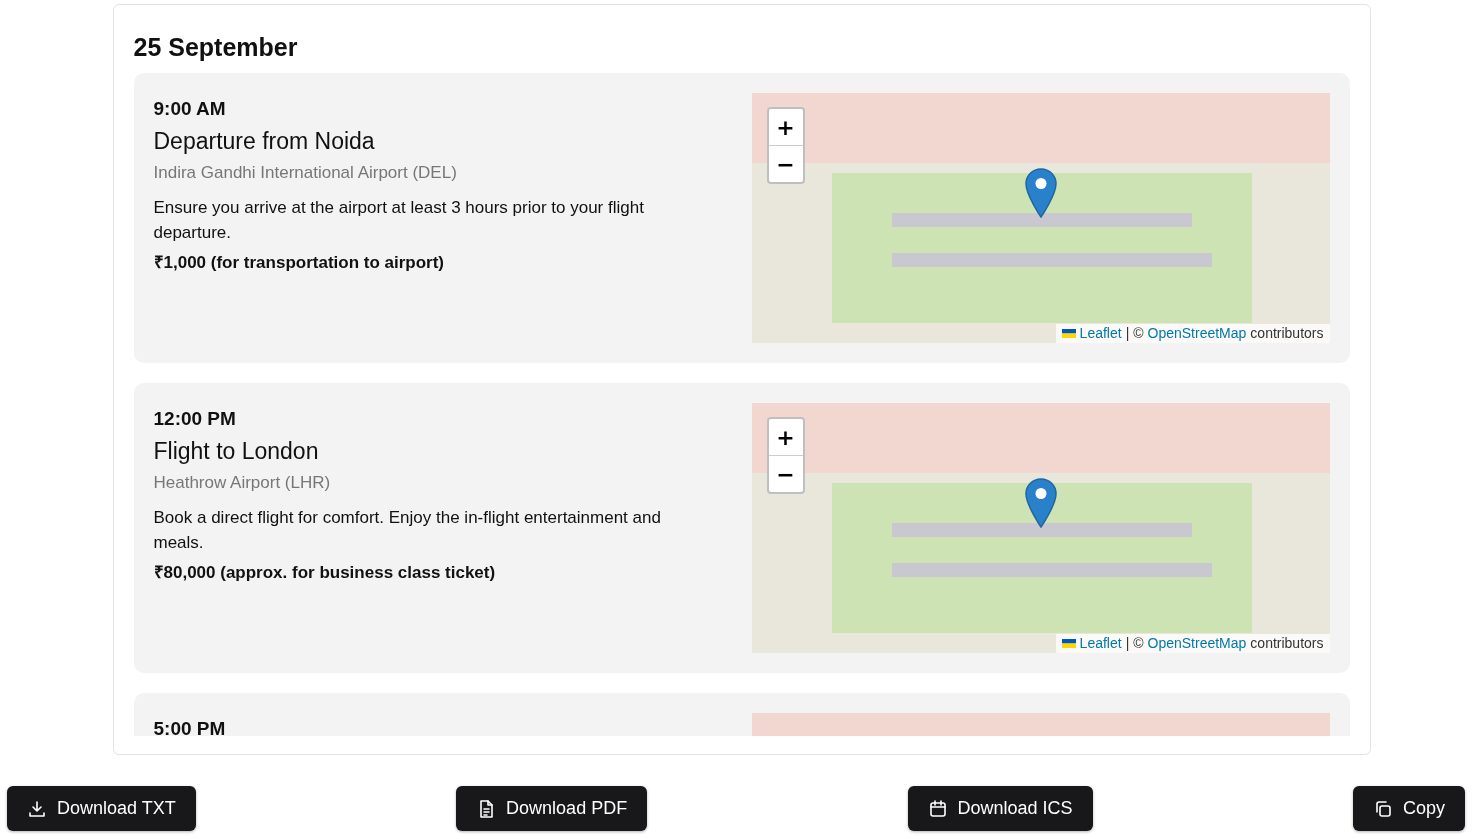 This screenshot has width=1483, height=839. What do you see at coordinates (195, 419) in the screenshot?
I see `event-time: 12:00 PM` at bounding box center [195, 419].